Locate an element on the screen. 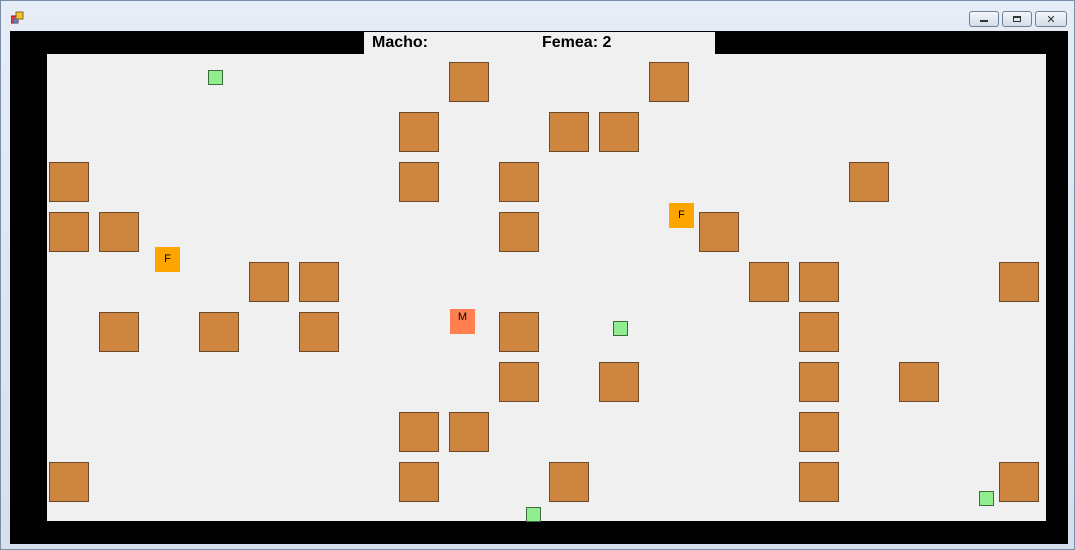 This screenshot has height=550, width=1075. close-icon: ✕ is located at coordinates (1051, 19).